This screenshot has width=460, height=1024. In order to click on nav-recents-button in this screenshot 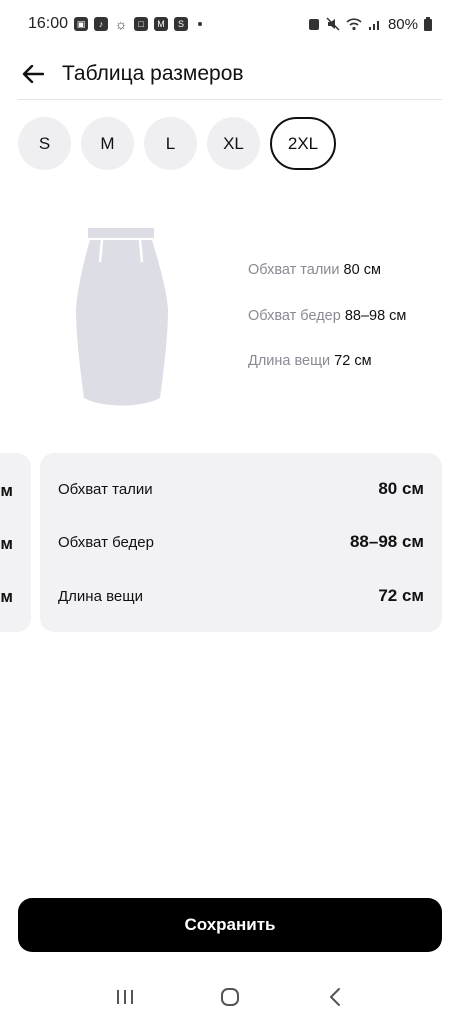, I will do `click(125, 997)`.